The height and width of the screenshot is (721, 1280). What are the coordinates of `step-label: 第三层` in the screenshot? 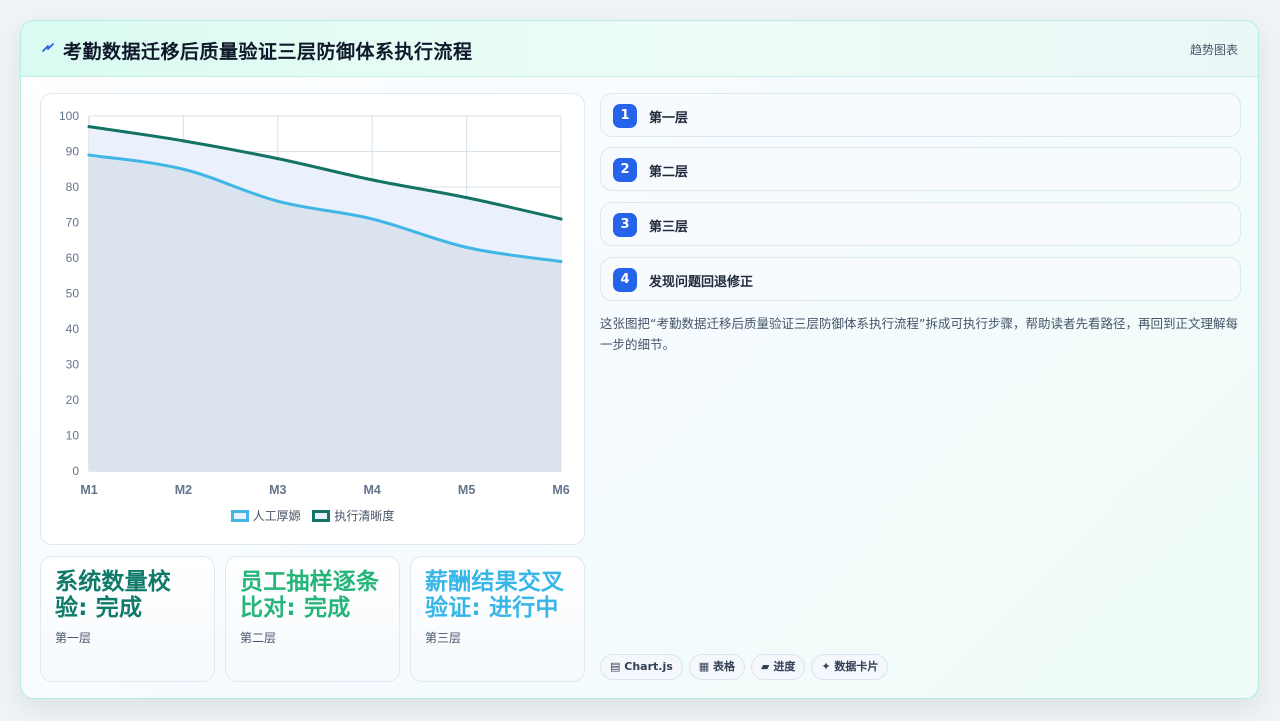 It's located at (669, 227).